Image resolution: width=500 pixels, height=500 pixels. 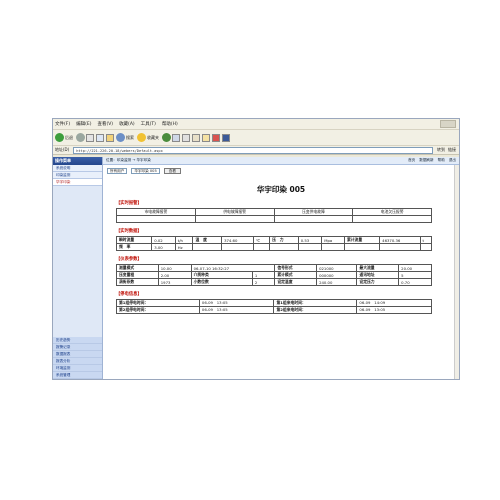 What do you see at coordinates (456, 272) in the screenshot?
I see `vertical-scrollbar` at bounding box center [456, 272].